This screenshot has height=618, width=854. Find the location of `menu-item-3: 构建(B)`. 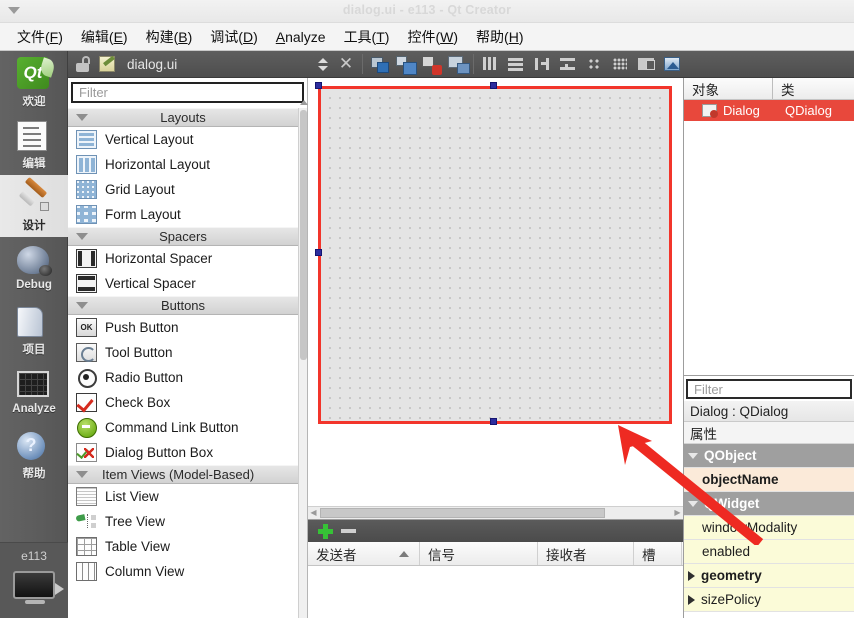

menu-item-3: 构建(B) is located at coordinates (169, 37).